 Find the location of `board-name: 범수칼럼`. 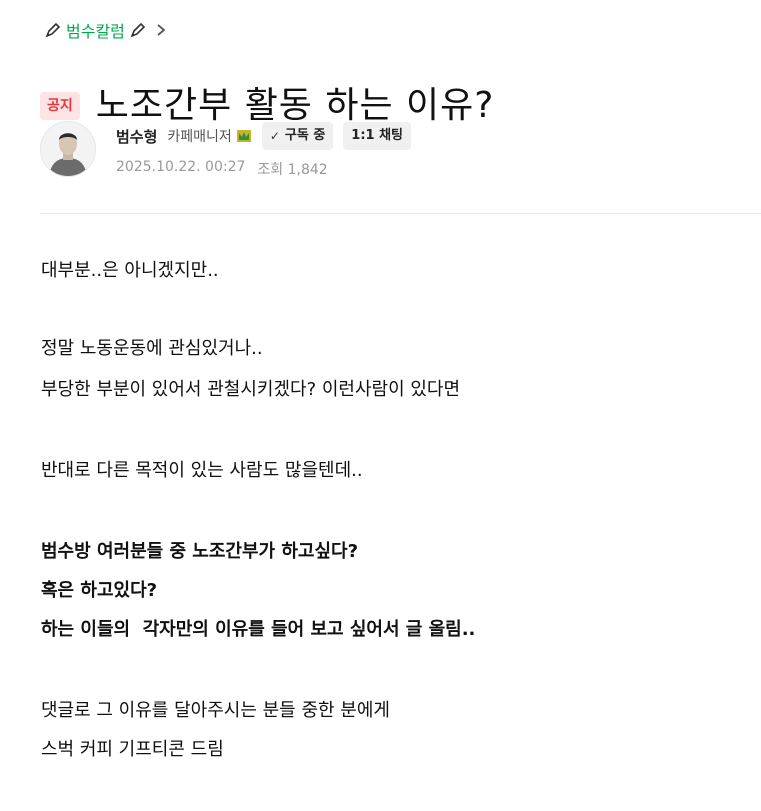

board-name: 범수칼럼 is located at coordinates (95, 31).